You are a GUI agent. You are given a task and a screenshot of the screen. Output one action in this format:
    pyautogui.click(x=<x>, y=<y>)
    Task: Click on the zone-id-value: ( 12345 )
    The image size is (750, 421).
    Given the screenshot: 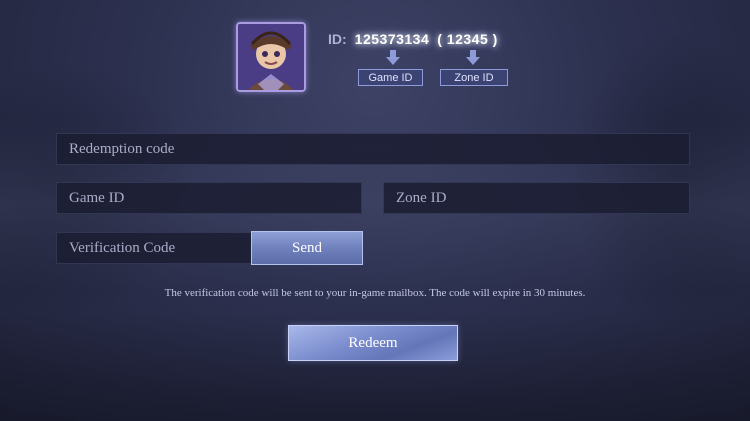 What is the action you would take?
    pyautogui.click(x=467, y=39)
    